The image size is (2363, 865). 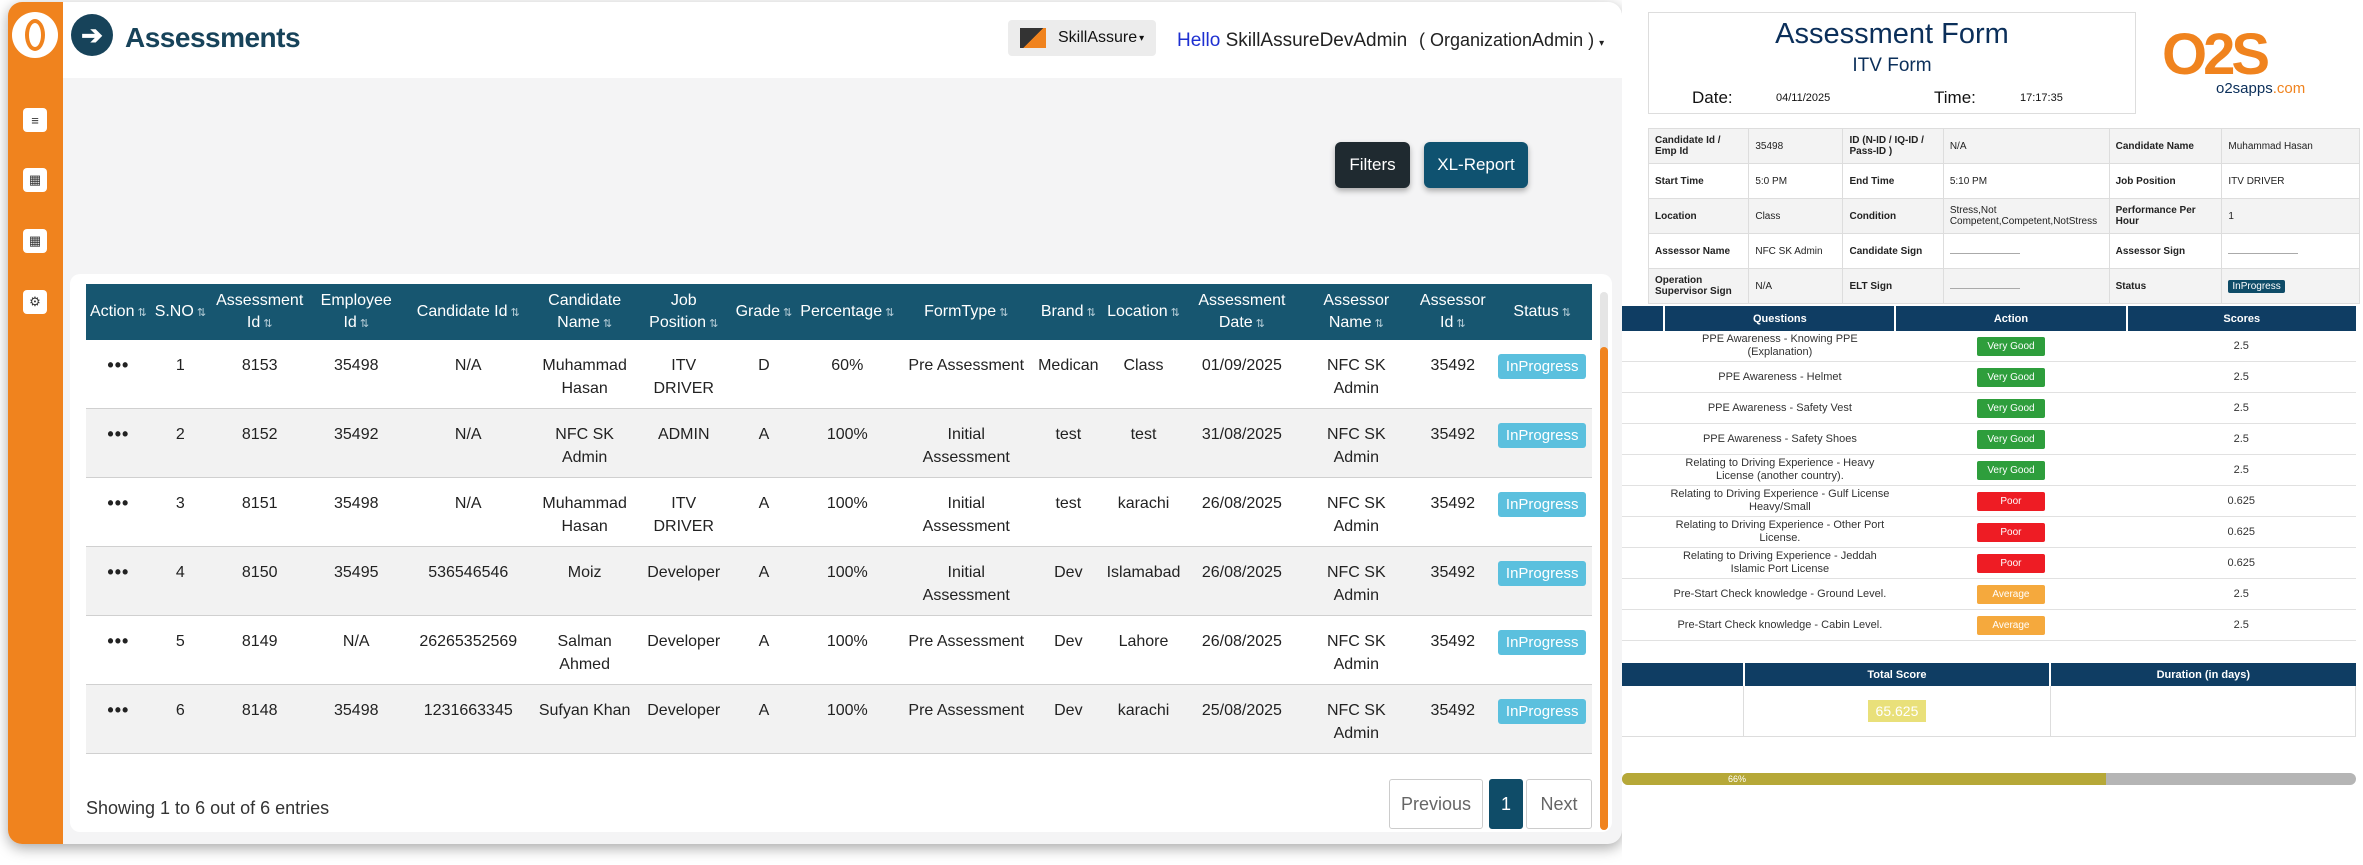 I want to click on info-label: Assessor Sign, so click(x=2165, y=251).